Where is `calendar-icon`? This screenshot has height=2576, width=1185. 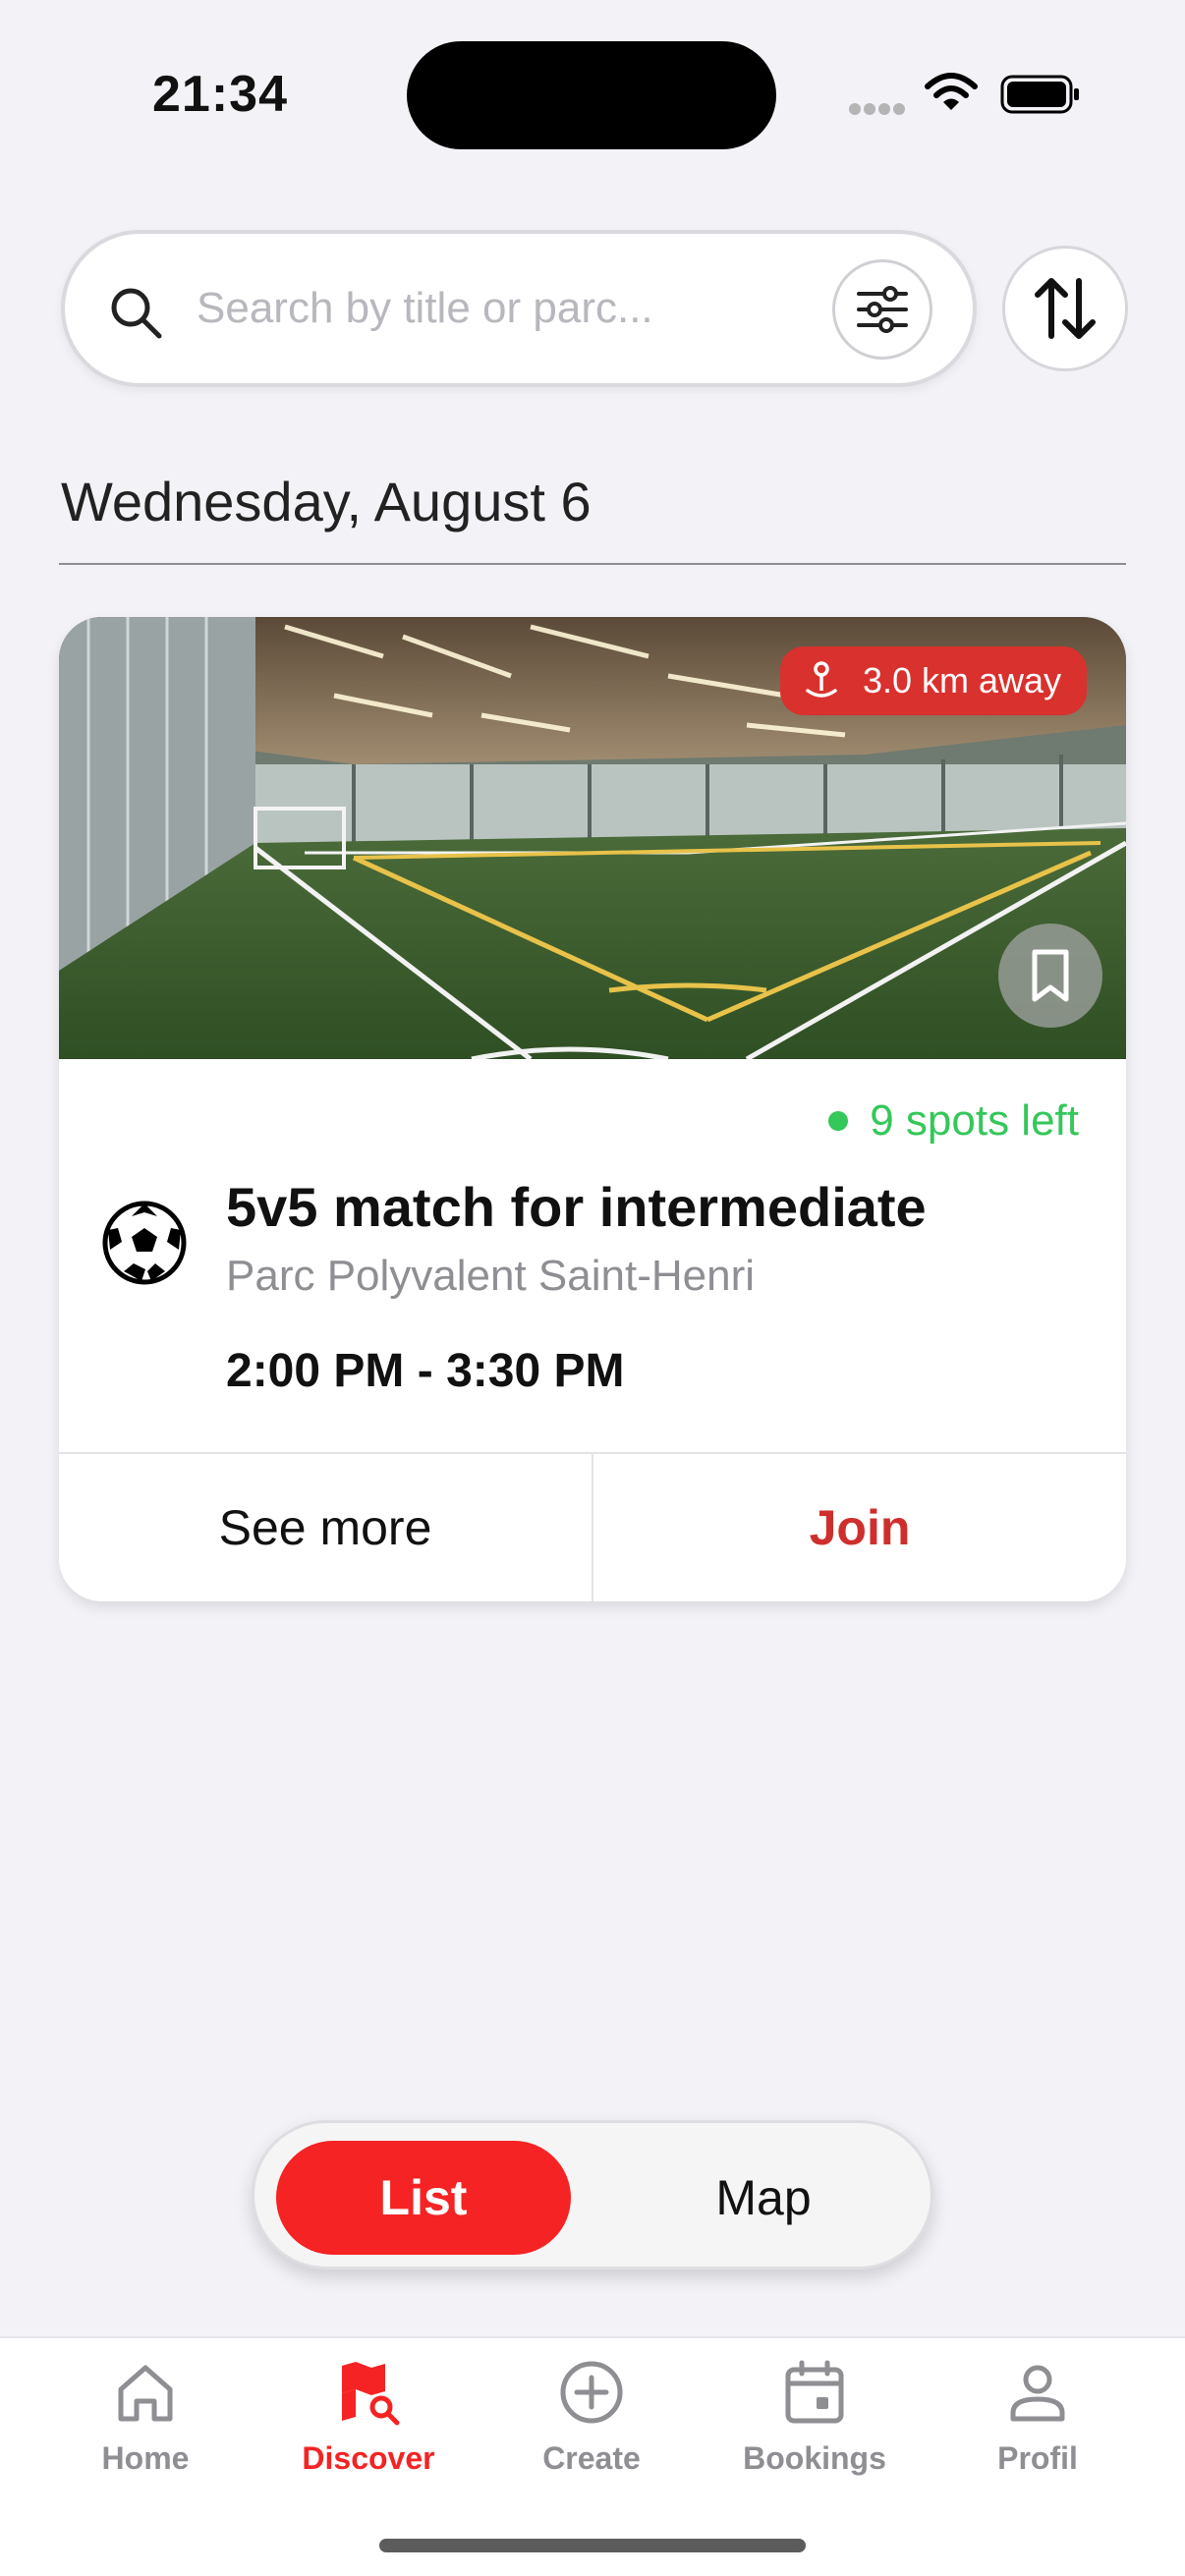 calendar-icon is located at coordinates (815, 2392).